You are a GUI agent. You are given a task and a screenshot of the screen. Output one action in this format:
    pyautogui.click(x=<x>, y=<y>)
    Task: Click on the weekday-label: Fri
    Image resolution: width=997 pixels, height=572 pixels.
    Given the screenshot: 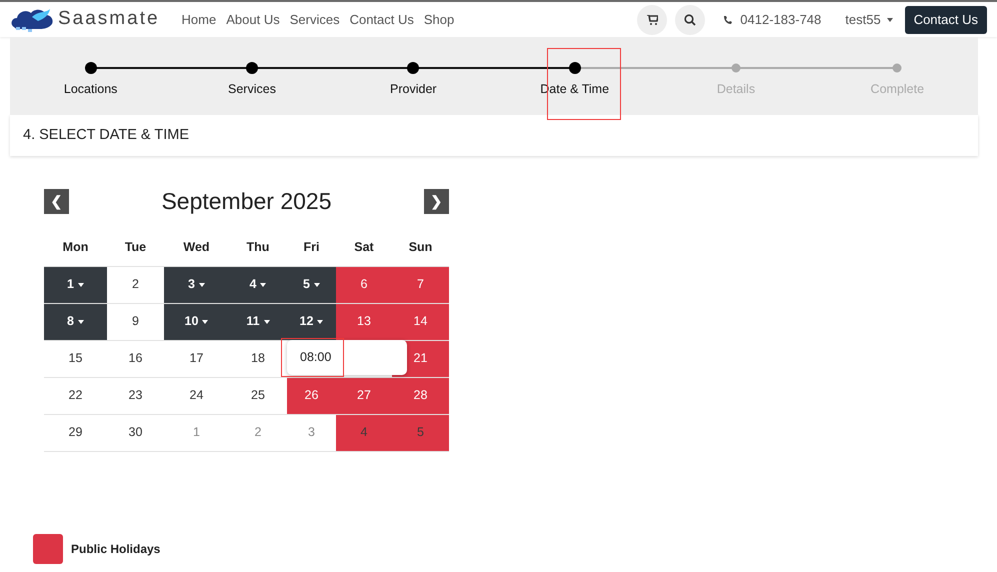 What is the action you would take?
    pyautogui.click(x=312, y=247)
    